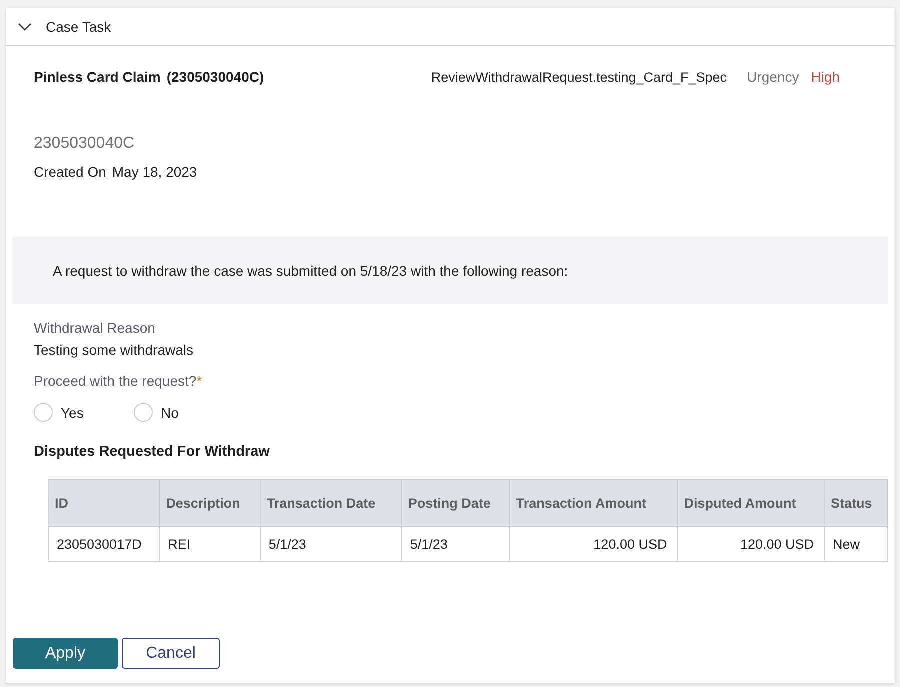  I want to click on table-cell: REI, so click(210, 544).